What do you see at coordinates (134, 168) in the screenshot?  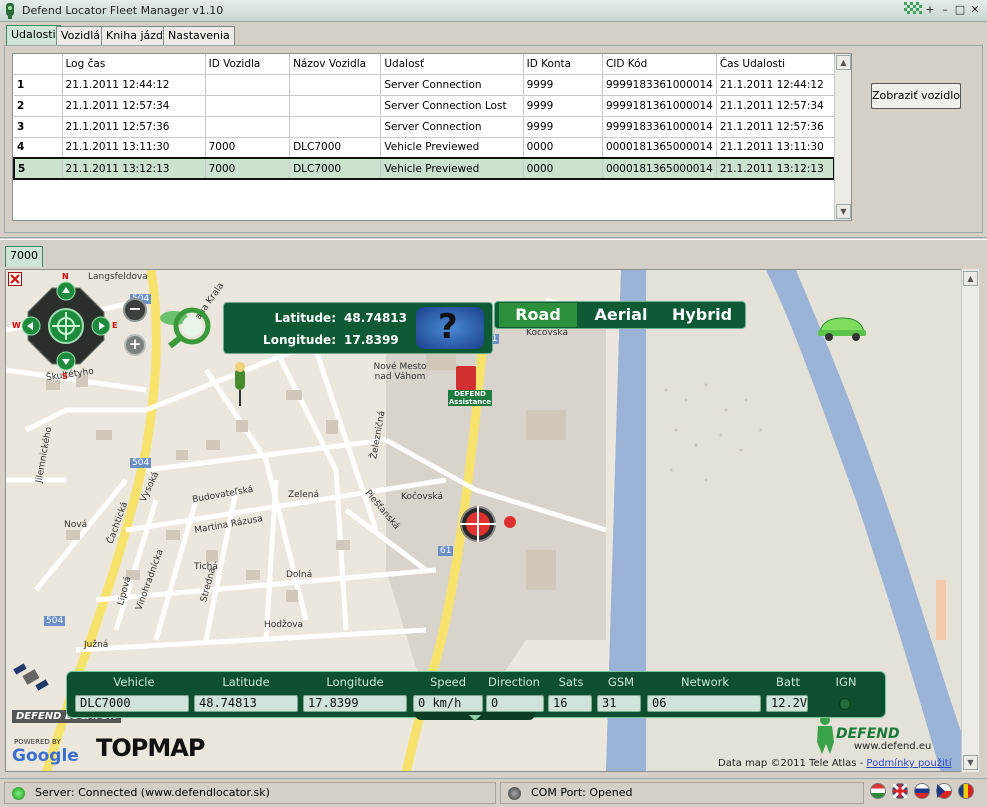 I see `cell-log: 21.1.2011 13:12:13` at bounding box center [134, 168].